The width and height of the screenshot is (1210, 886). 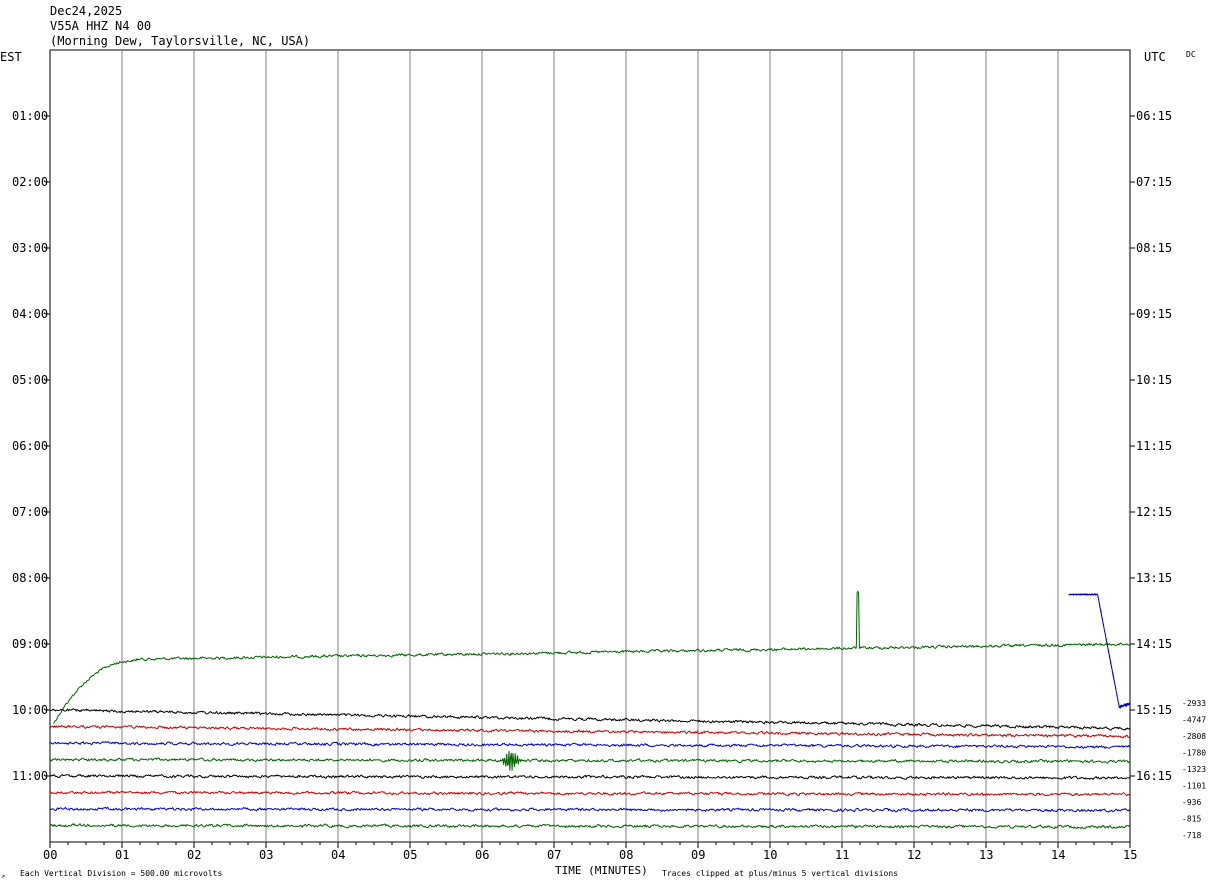 I want to click on x-tick-label-00: 00, so click(x=50, y=855).